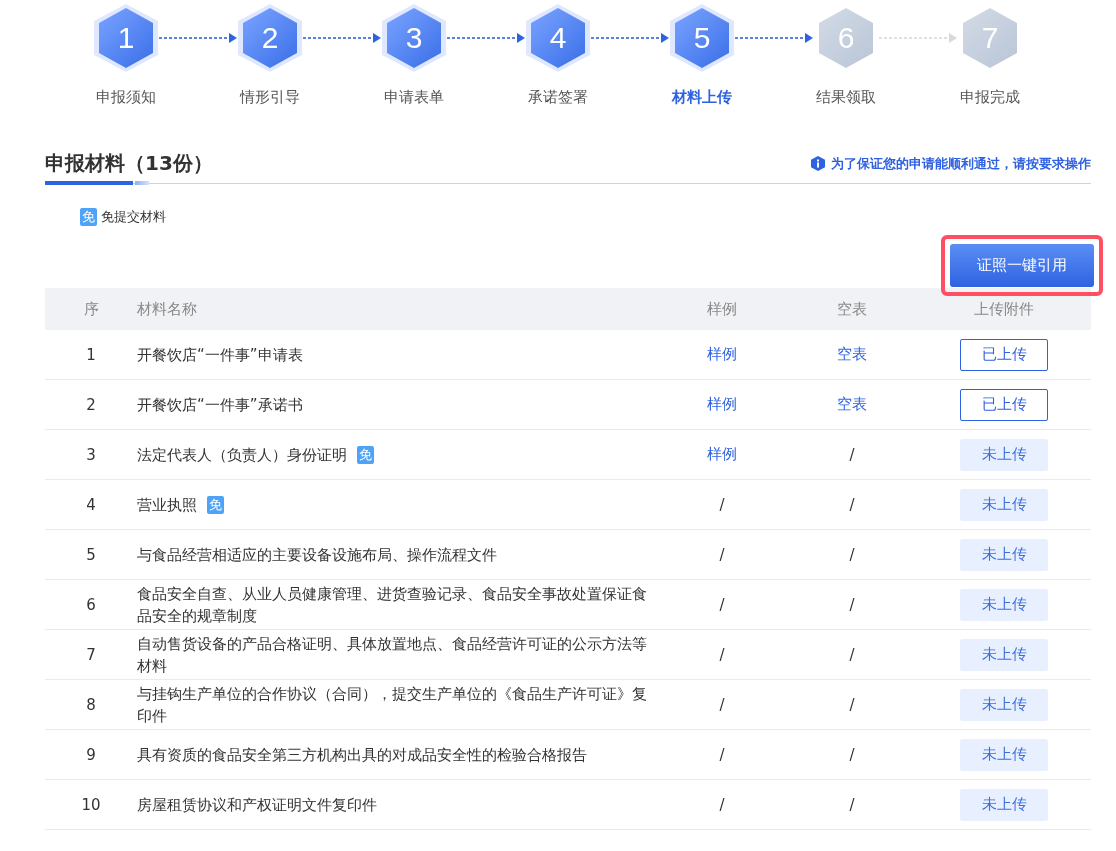 This screenshot has height=851, width=1116. What do you see at coordinates (961, 163) in the screenshot?
I see `notice-text: 为了保证您的申请能顺利通过，请按要求操作` at bounding box center [961, 163].